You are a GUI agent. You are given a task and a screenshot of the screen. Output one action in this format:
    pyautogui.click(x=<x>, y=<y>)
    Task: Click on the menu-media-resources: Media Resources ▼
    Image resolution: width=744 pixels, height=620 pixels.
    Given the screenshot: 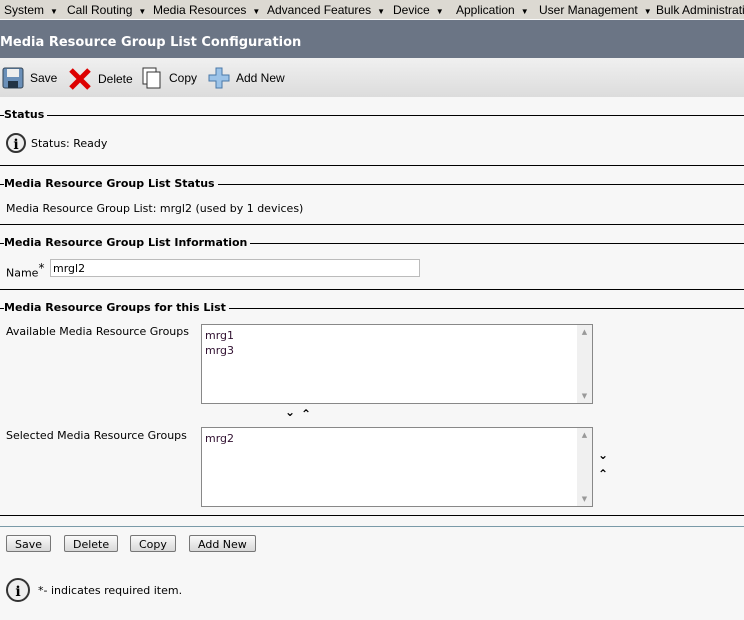 What is the action you would take?
    pyautogui.click(x=206, y=10)
    